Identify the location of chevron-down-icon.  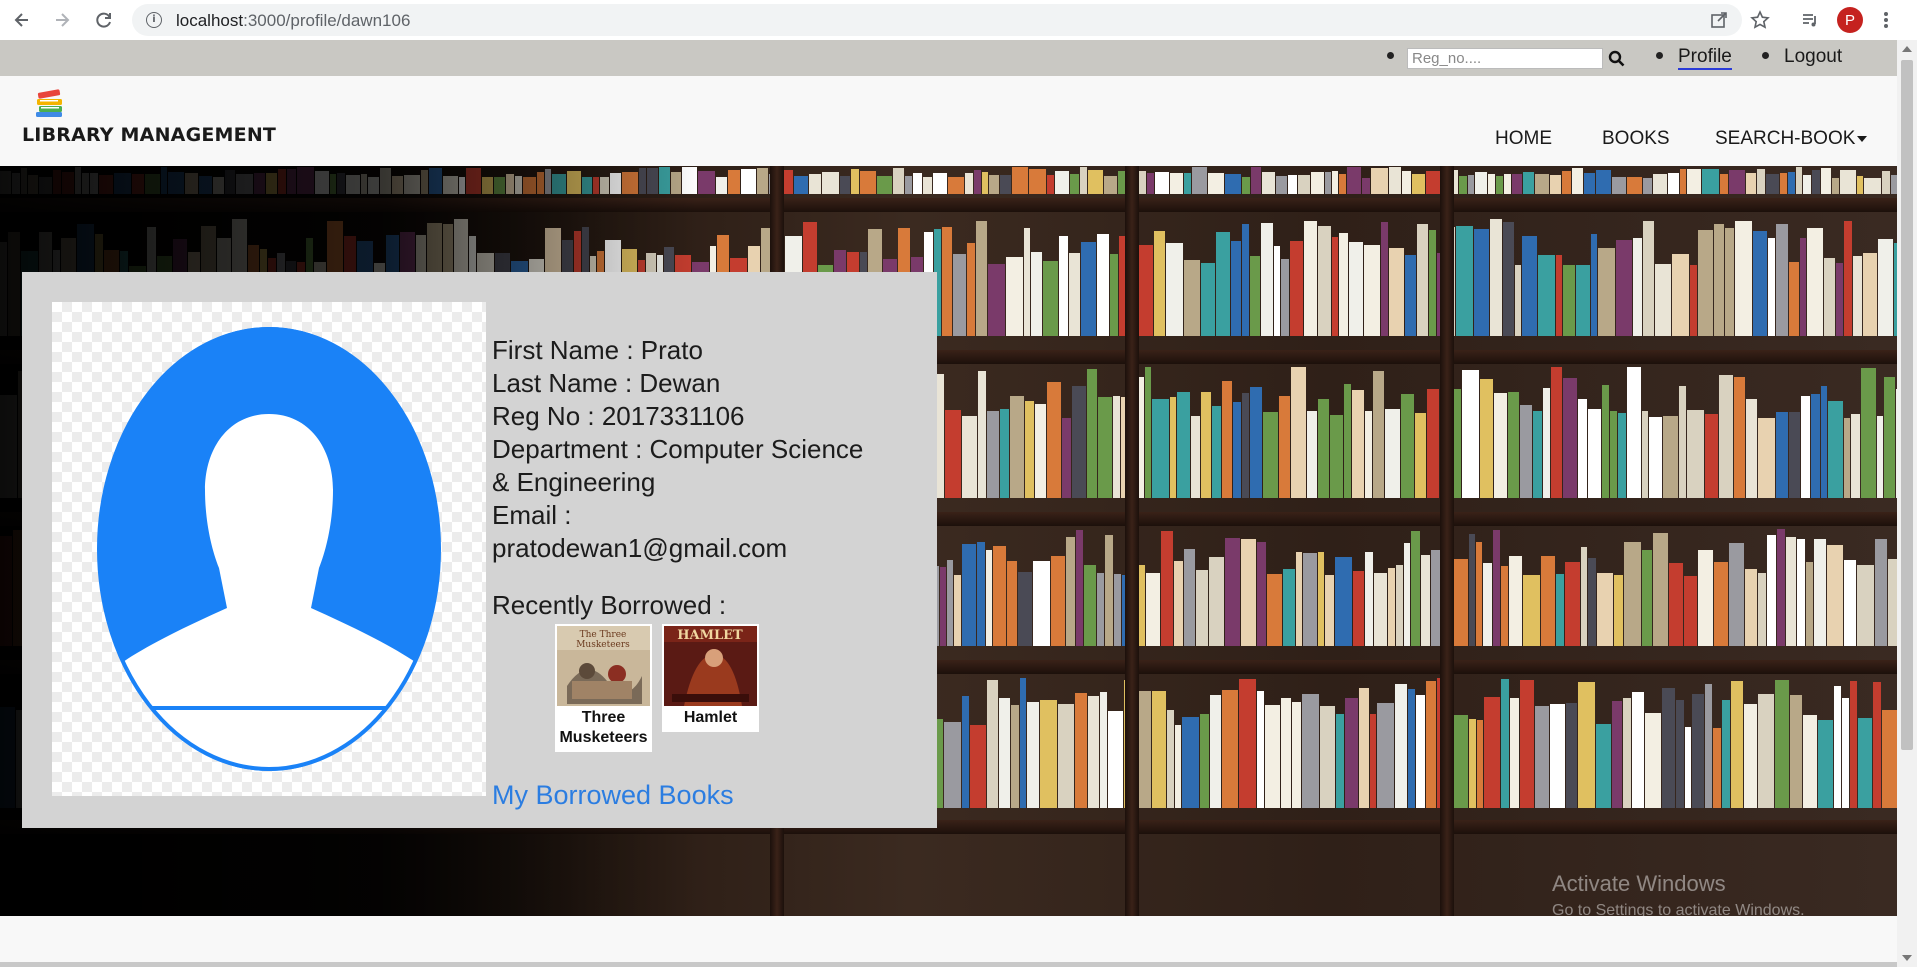
(1862, 138).